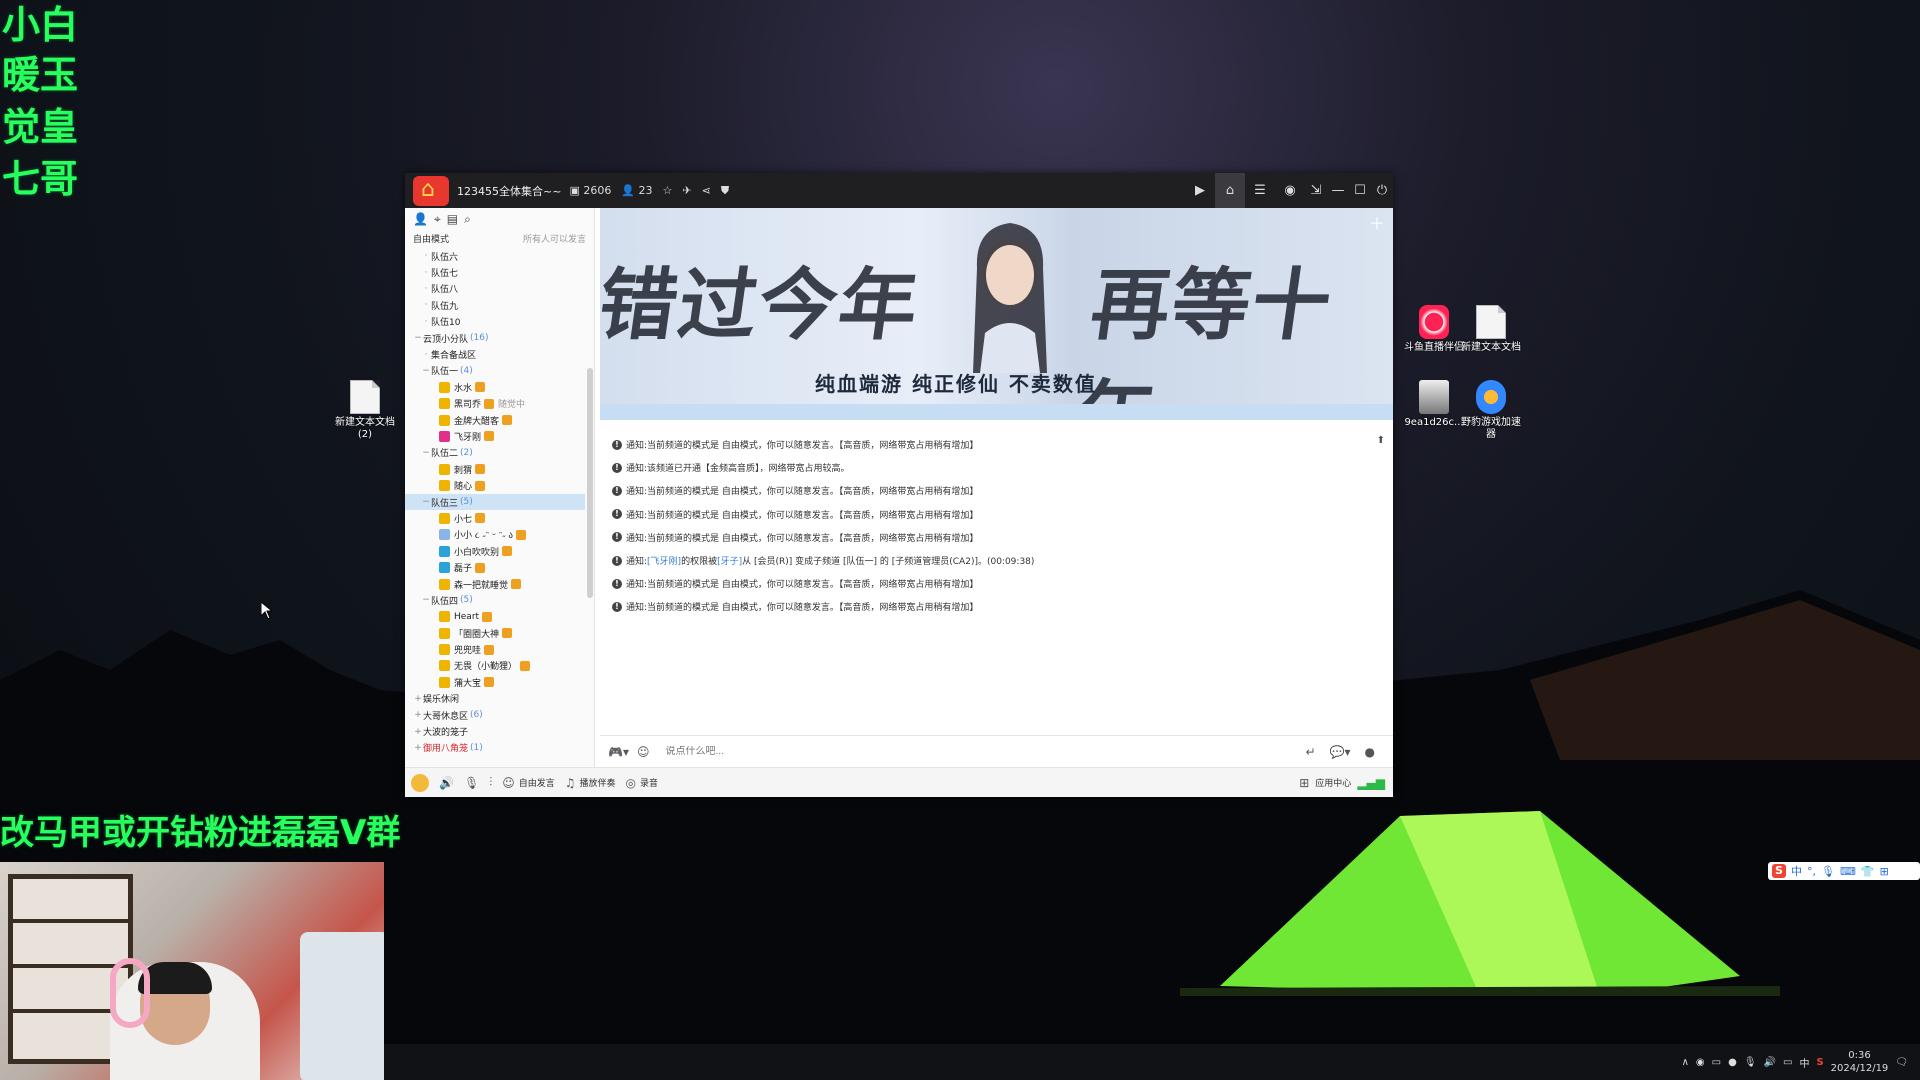 The height and width of the screenshot is (1080, 1920). Describe the element at coordinates (495, 322) in the screenshot. I see `channel-item: · 队伍10` at that location.